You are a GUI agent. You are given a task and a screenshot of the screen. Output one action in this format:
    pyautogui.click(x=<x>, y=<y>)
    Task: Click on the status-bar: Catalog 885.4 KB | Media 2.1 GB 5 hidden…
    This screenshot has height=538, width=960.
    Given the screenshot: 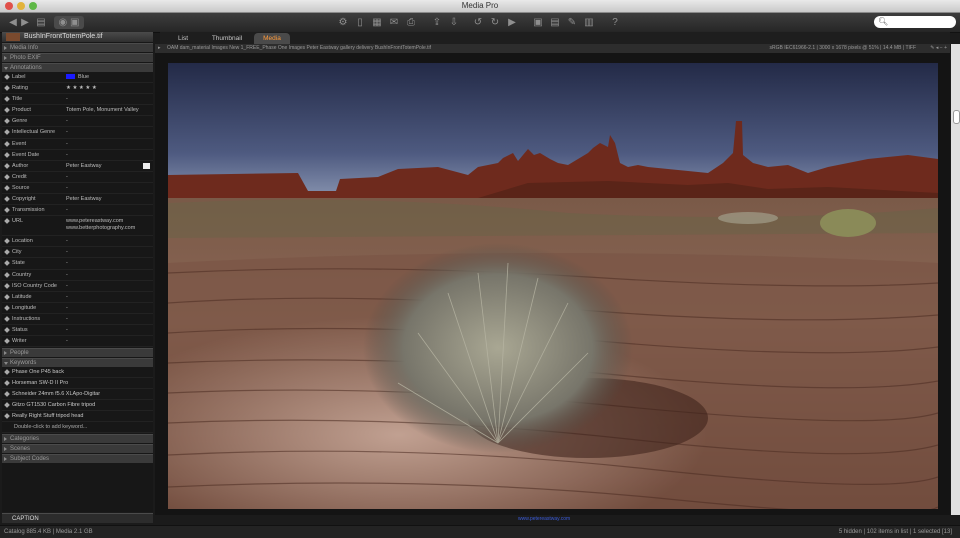 What is the action you would take?
    pyautogui.click(x=480, y=531)
    